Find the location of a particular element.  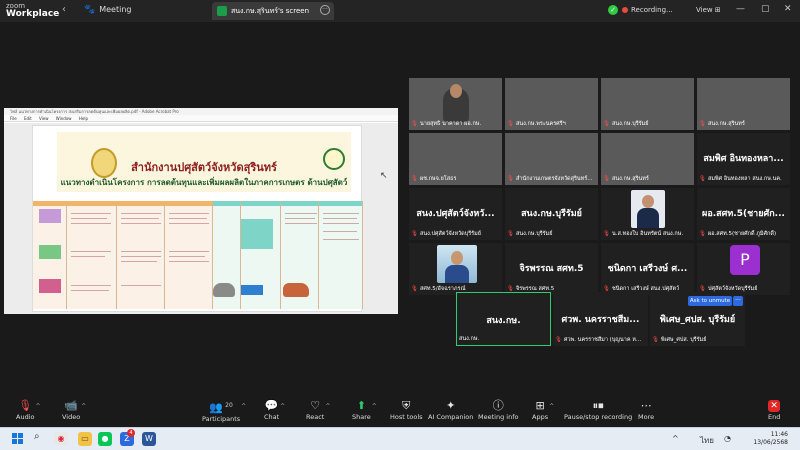

chat-button: 💬 Chat ^ is located at coordinates (274, 410).